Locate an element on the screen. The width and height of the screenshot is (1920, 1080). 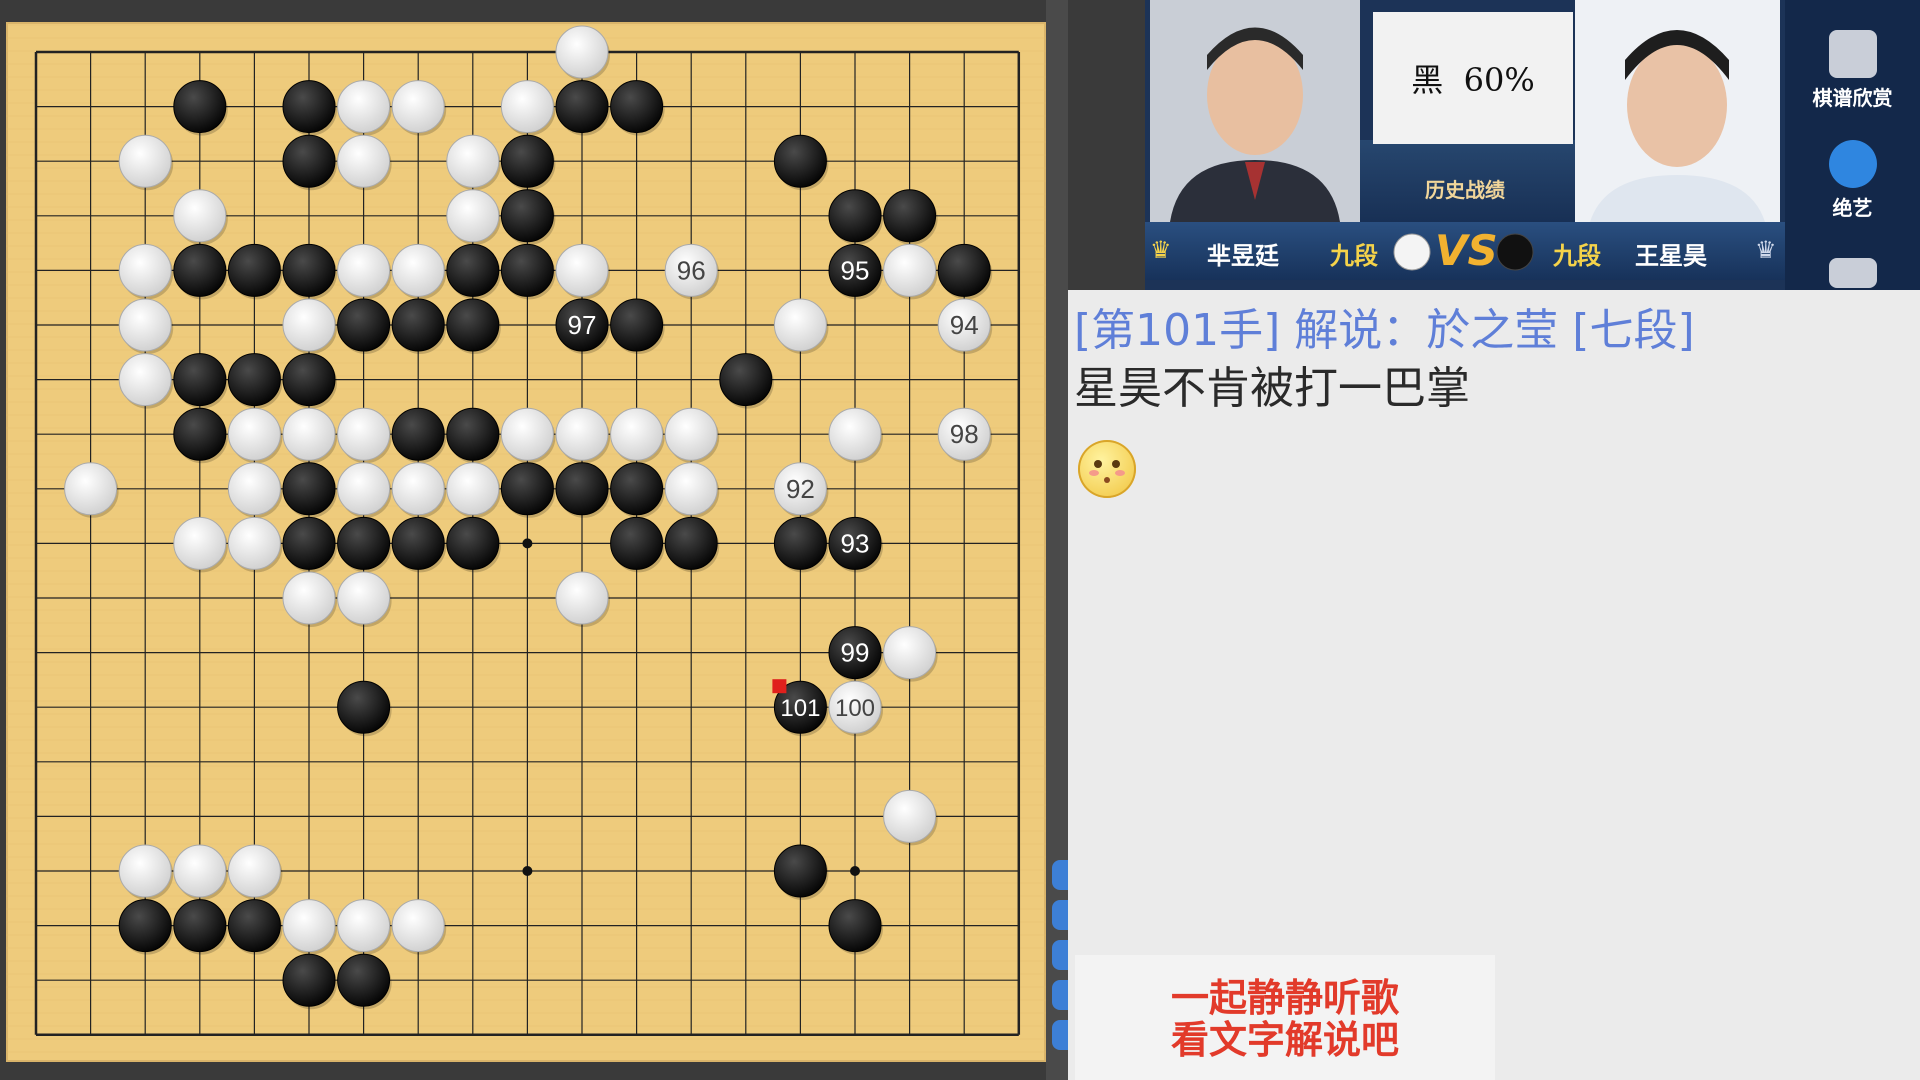
black-stone: 95 is located at coordinates (855, 271).